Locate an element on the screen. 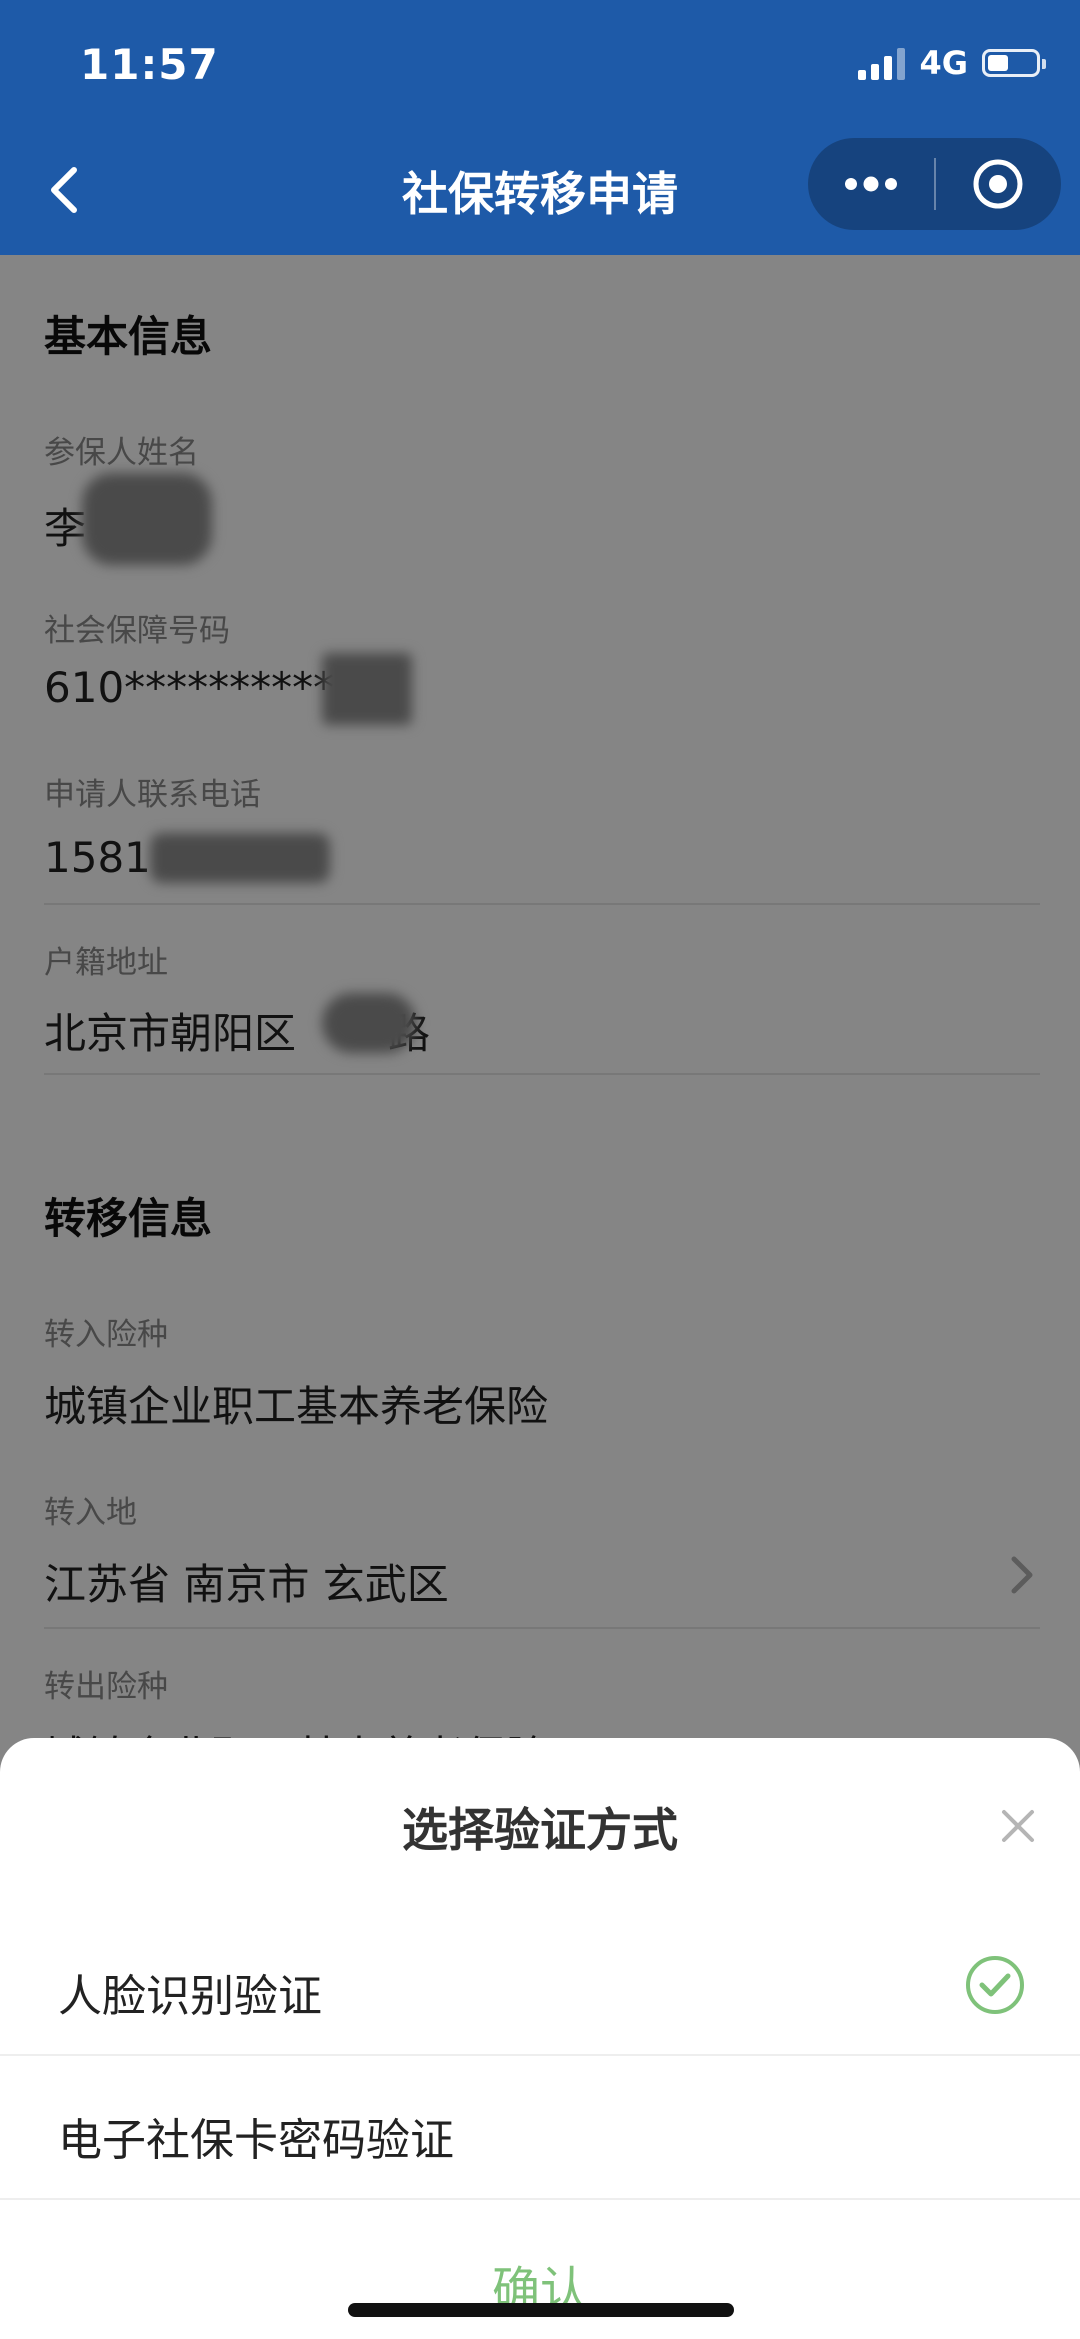 The image size is (1080, 2339). more-button is located at coordinates (871, 184).